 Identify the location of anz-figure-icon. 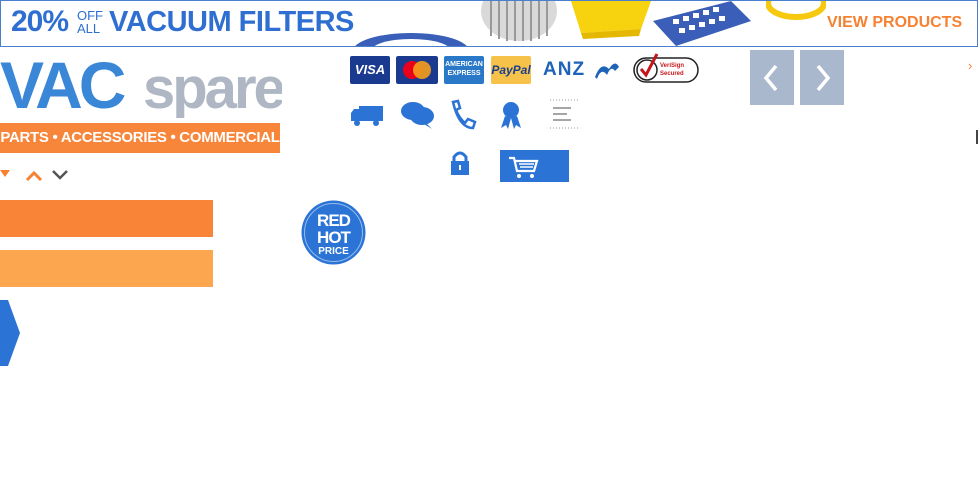
(607, 71).